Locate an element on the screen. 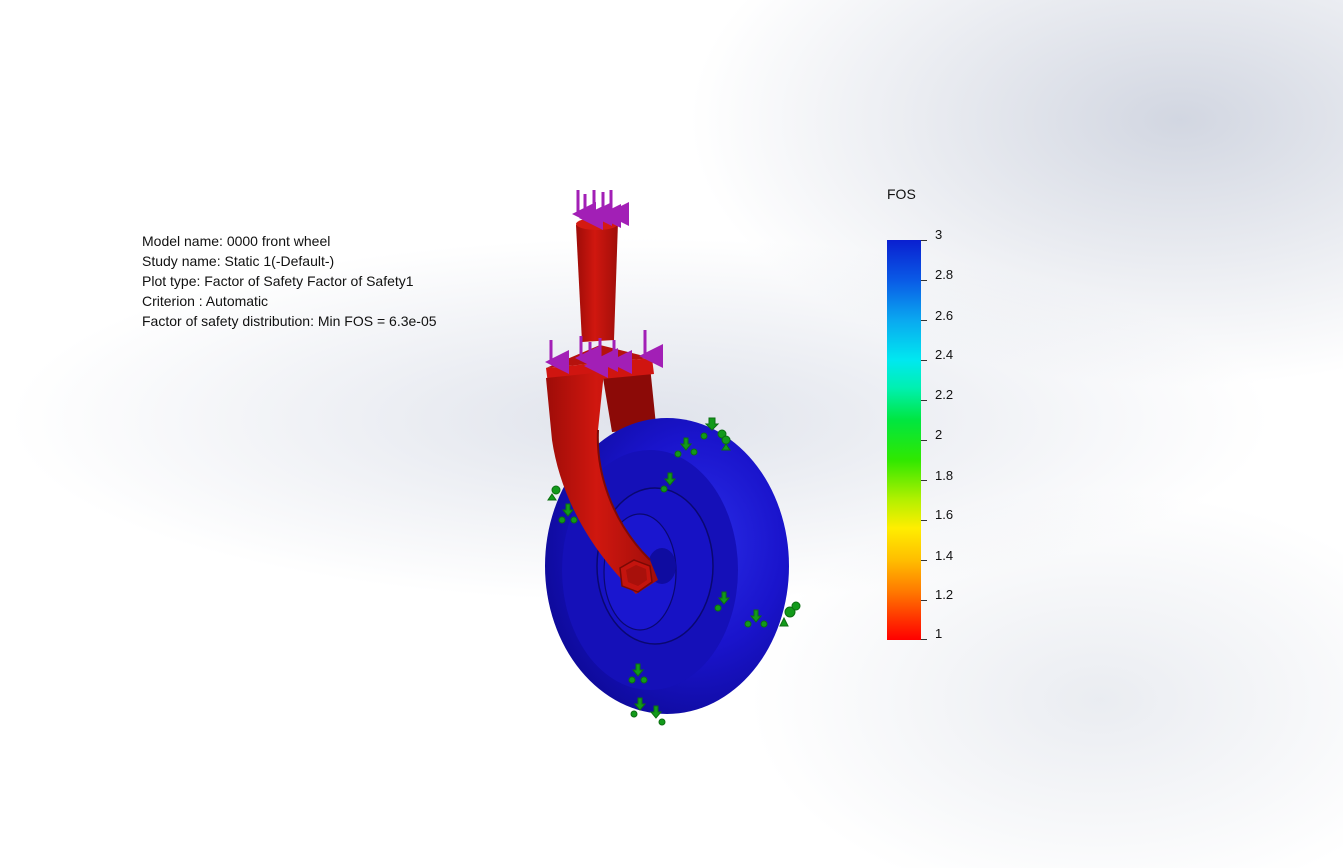 The image size is (1343, 868). legend-tick-label: 2.8 is located at coordinates (944, 274).